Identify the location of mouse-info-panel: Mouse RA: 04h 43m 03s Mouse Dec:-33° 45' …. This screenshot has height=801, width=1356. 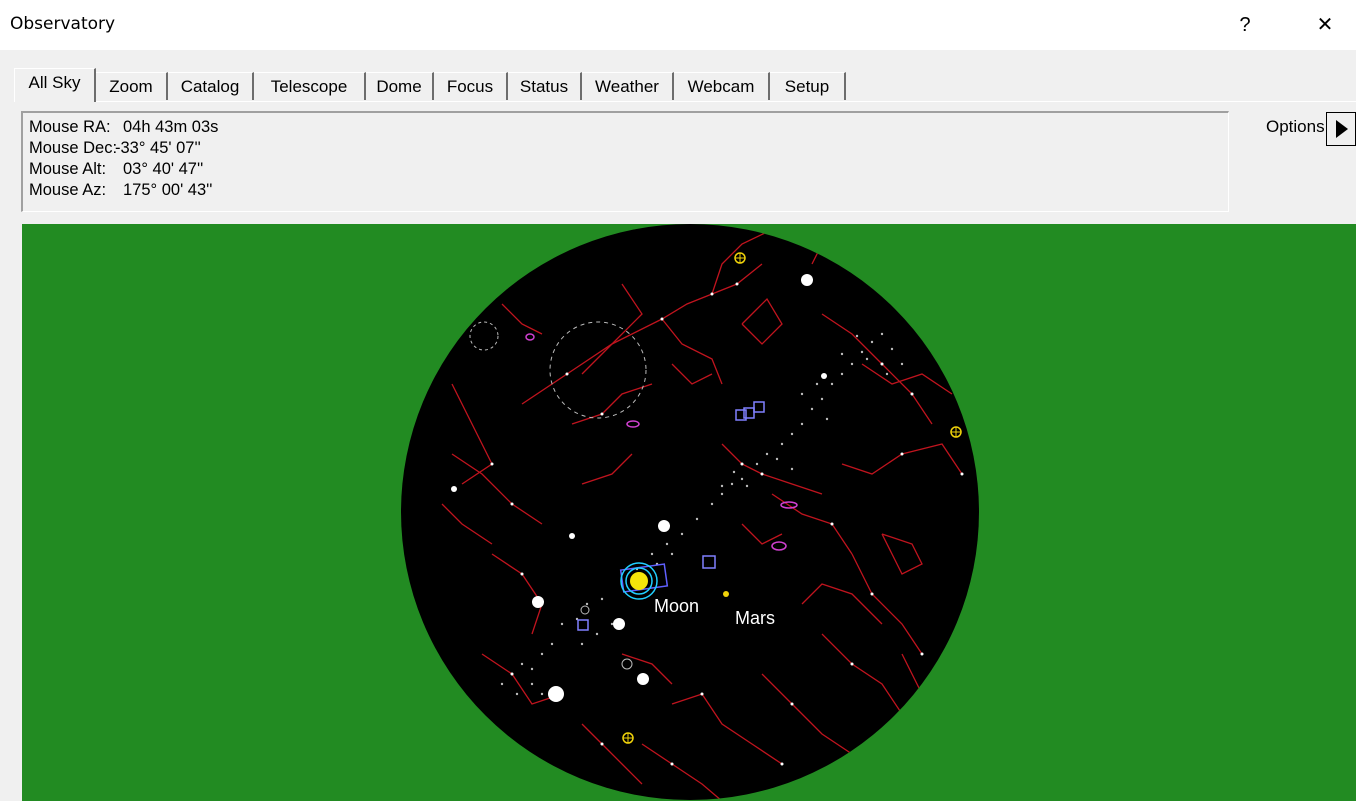
(625, 161).